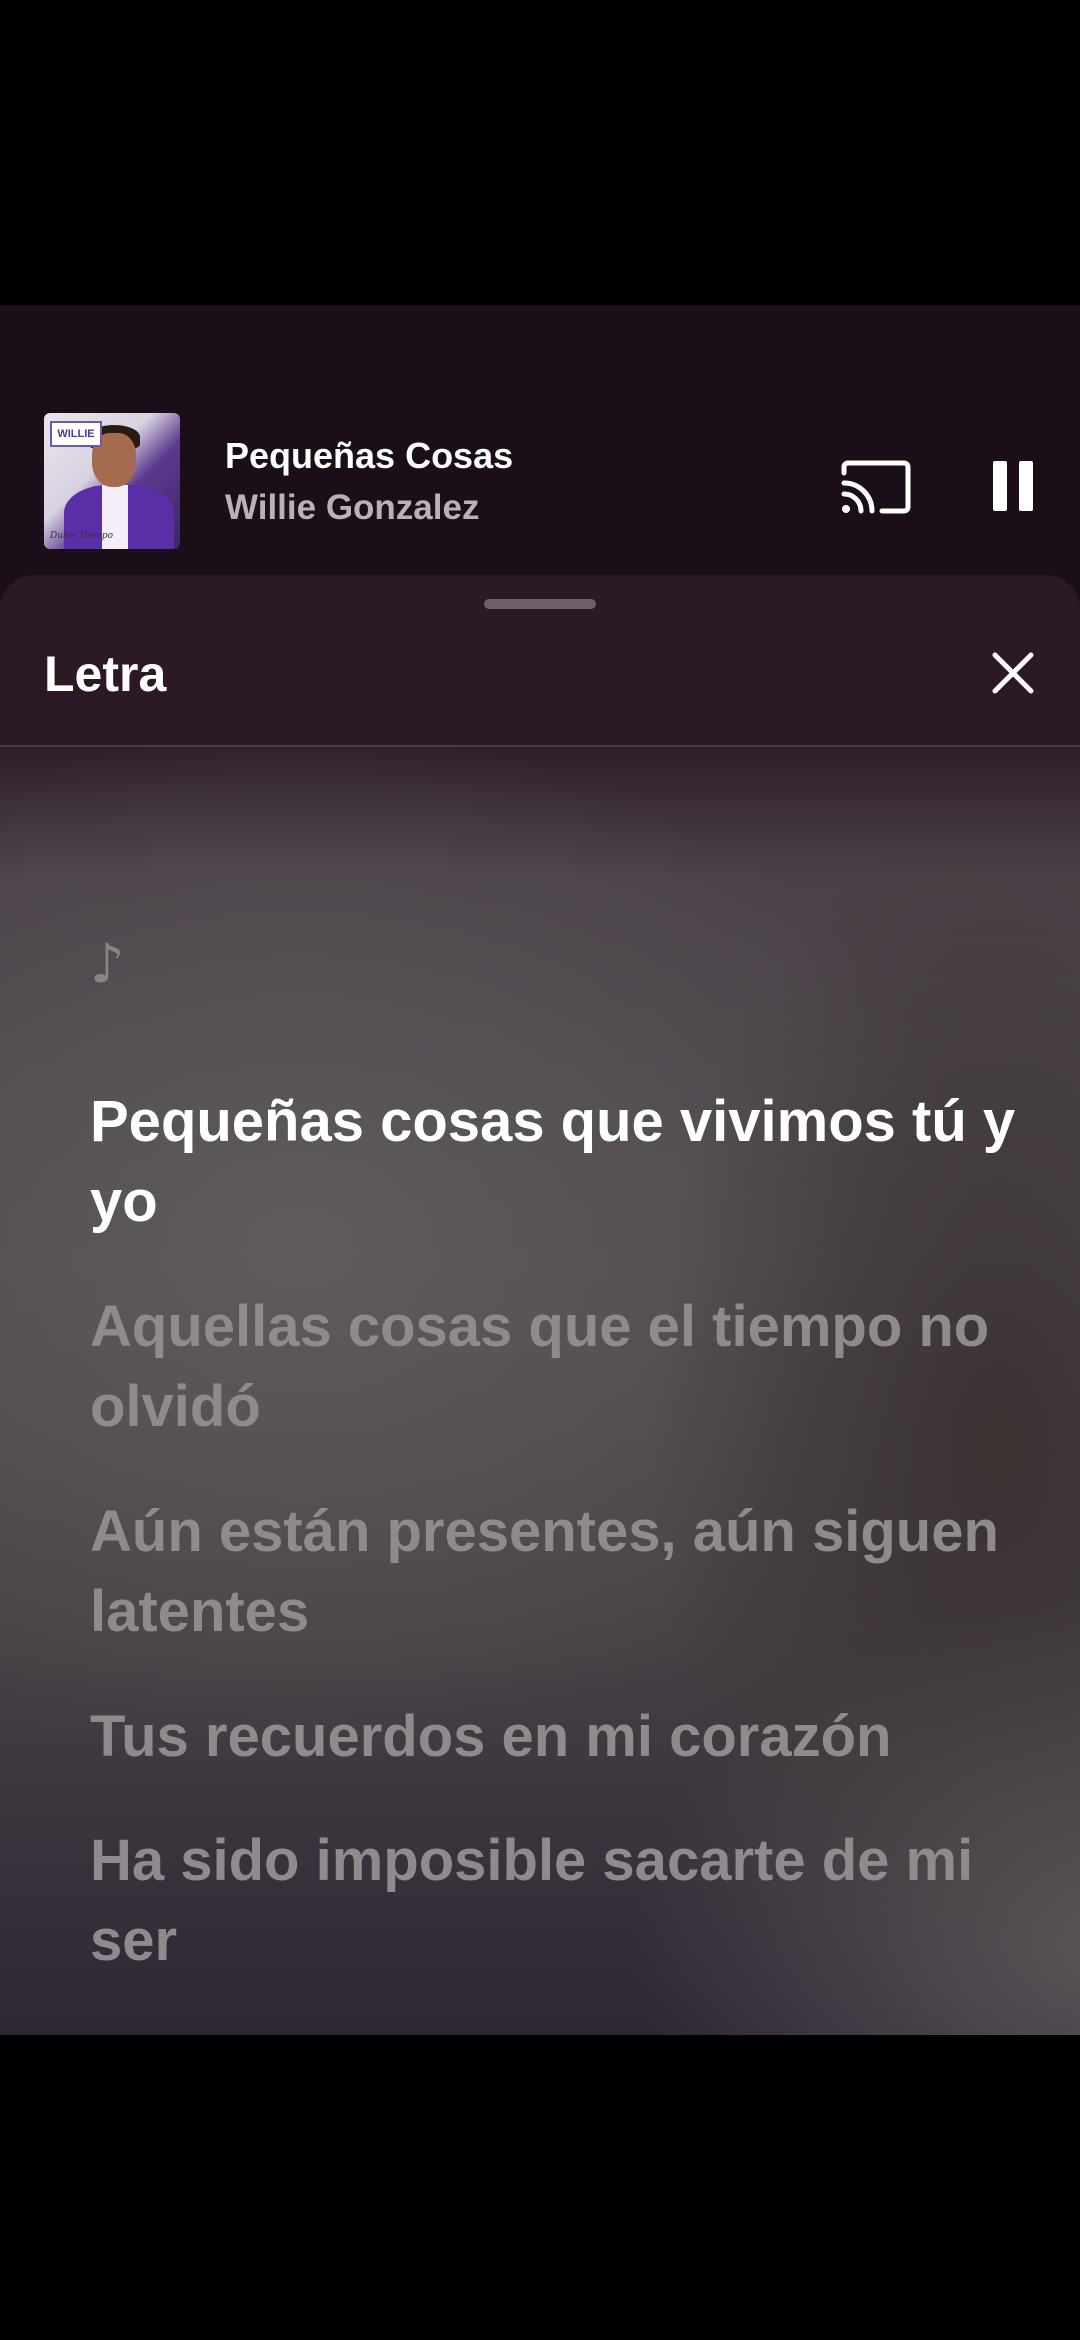 This screenshot has height=2340, width=1080. Describe the element at coordinates (107, 963) in the screenshot. I see `music-note-icon: ♪` at that location.